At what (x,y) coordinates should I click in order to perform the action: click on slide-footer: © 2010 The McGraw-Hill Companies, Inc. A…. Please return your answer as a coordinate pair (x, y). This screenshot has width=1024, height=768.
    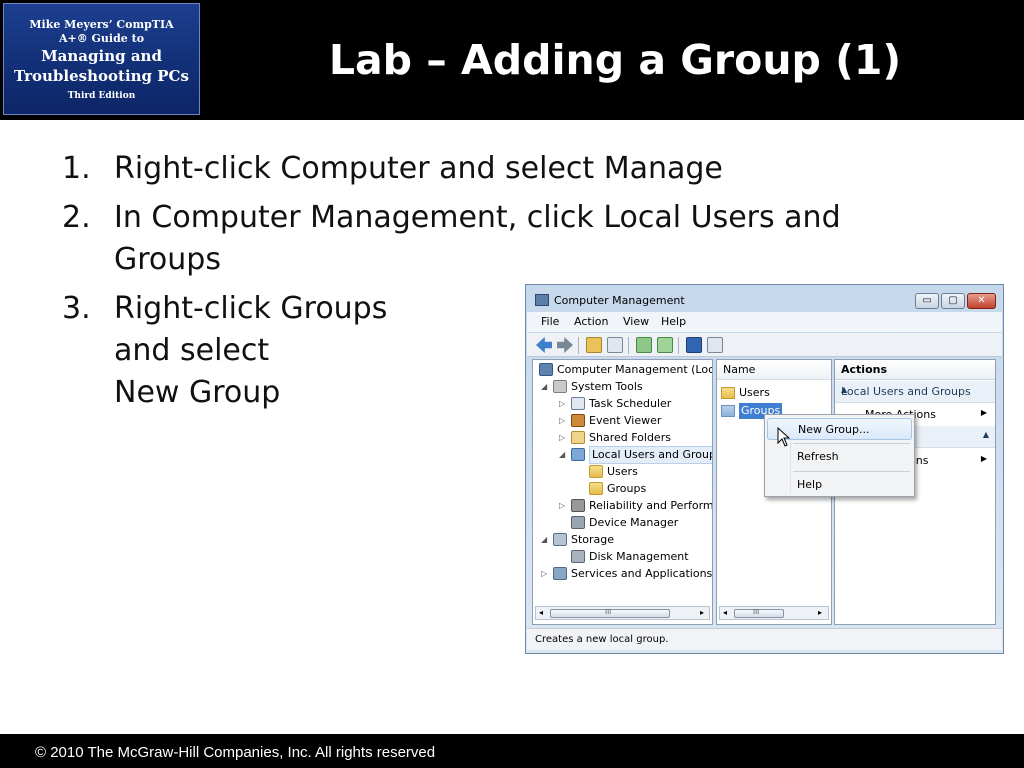
    Looking at the image, I should click on (512, 751).